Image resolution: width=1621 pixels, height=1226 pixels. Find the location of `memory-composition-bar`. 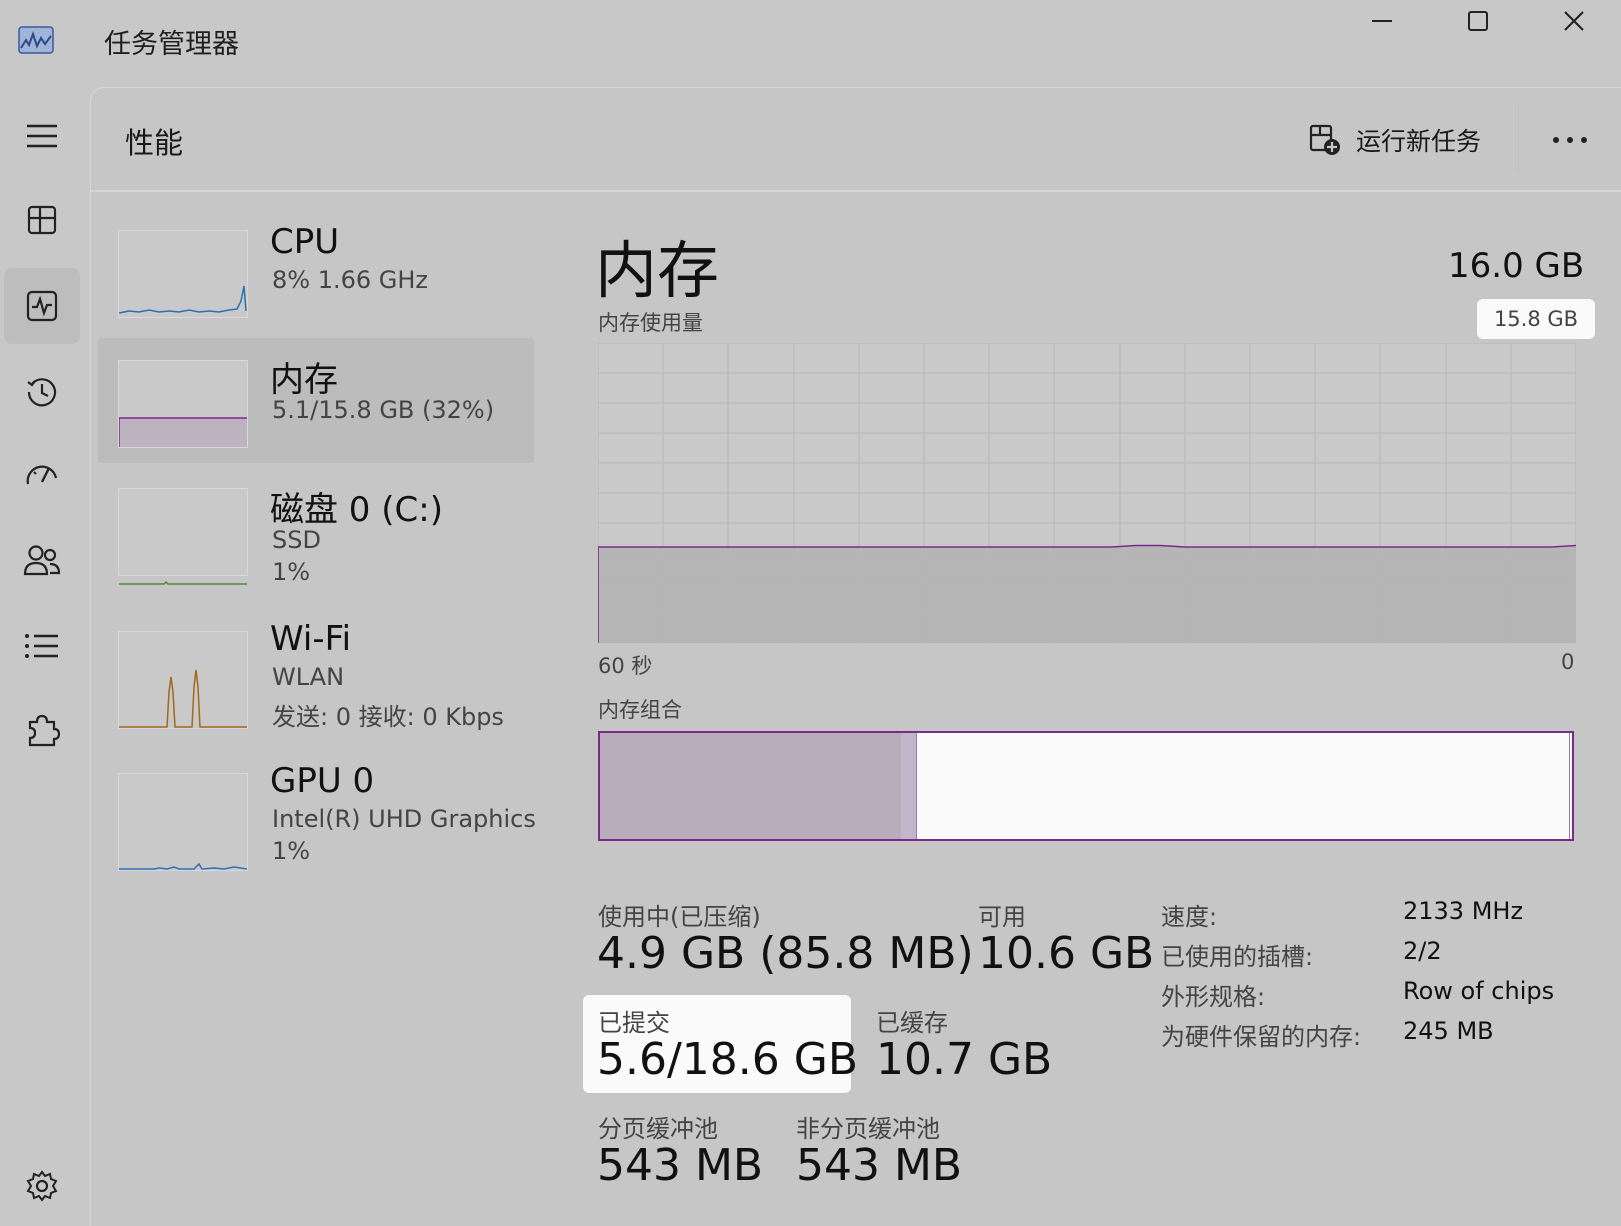

memory-composition-bar is located at coordinates (1086, 786).